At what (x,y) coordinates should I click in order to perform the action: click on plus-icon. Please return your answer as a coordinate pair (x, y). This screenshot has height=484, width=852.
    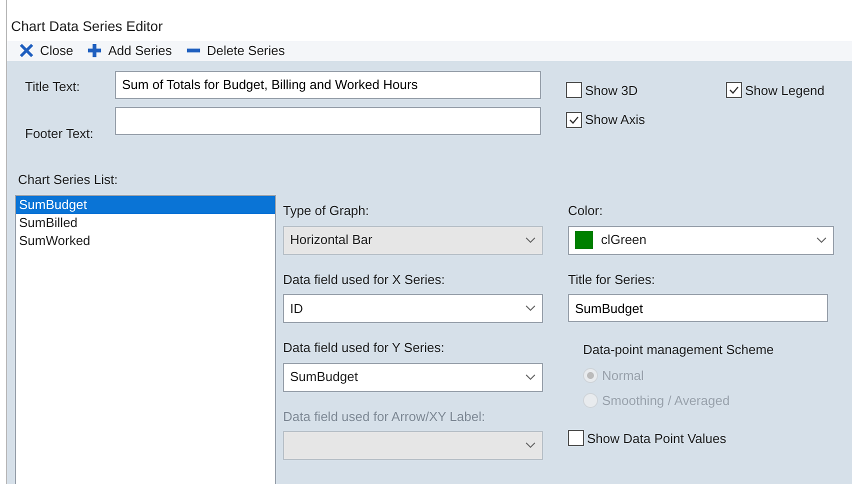
    Looking at the image, I should click on (94, 50).